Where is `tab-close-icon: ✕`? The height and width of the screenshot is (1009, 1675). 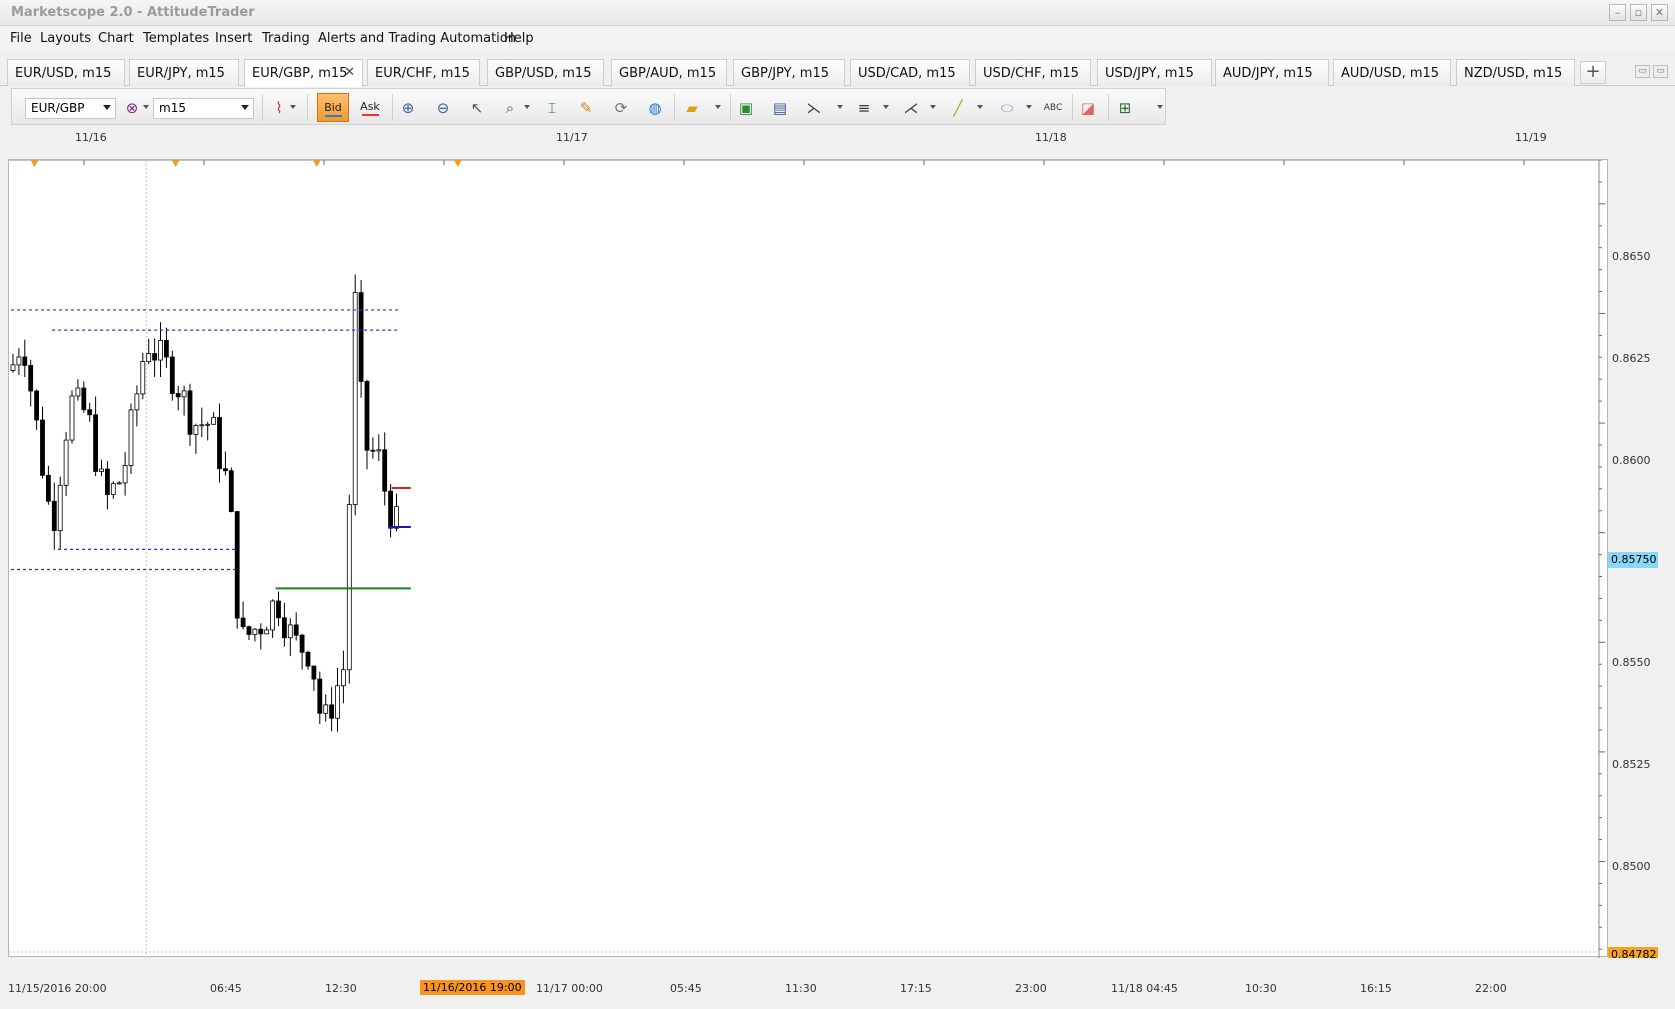
tab-close-icon: ✕ is located at coordinates (349, 72).